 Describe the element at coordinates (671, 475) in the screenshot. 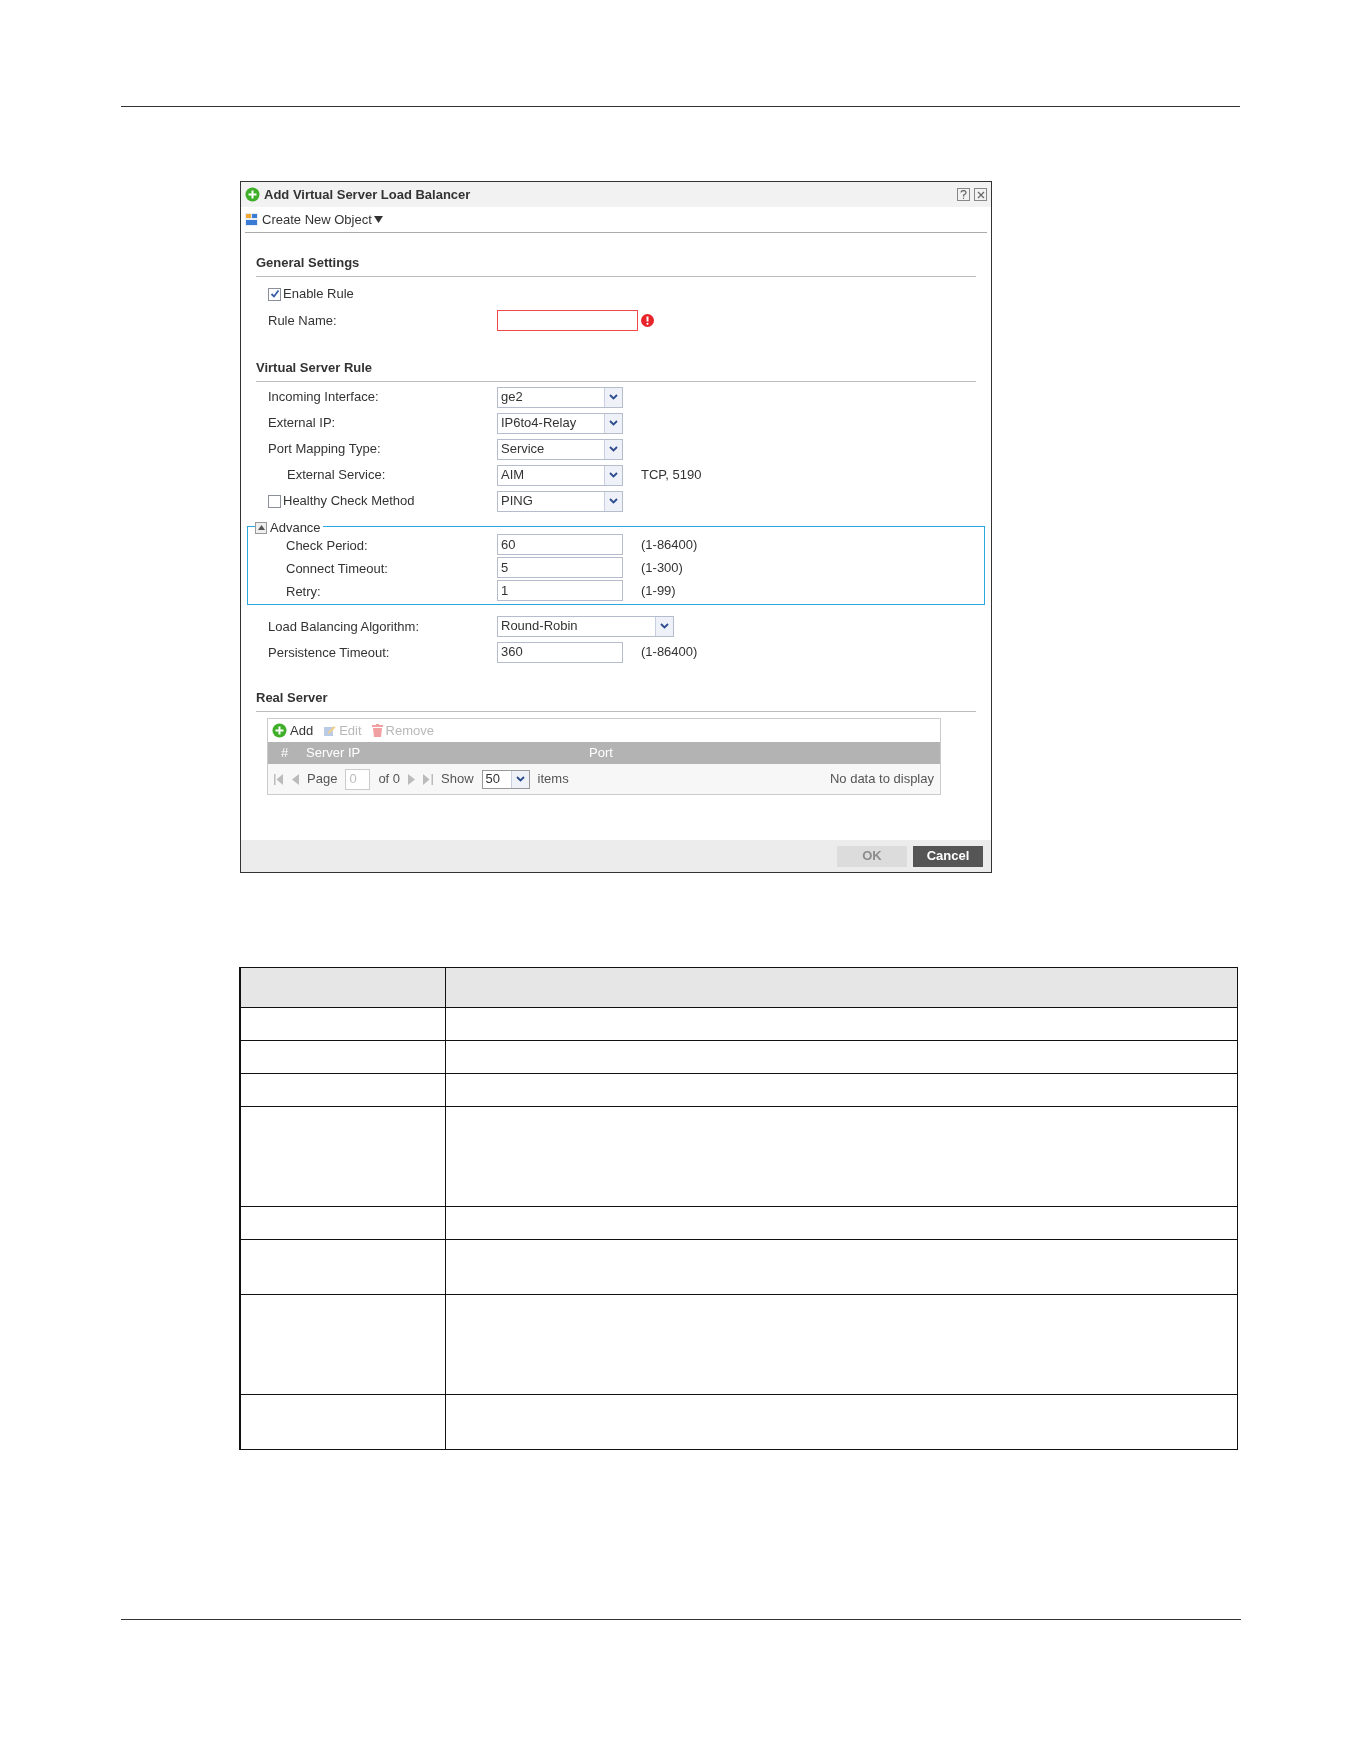

I see `service-note: TCP, 5190` at that location.